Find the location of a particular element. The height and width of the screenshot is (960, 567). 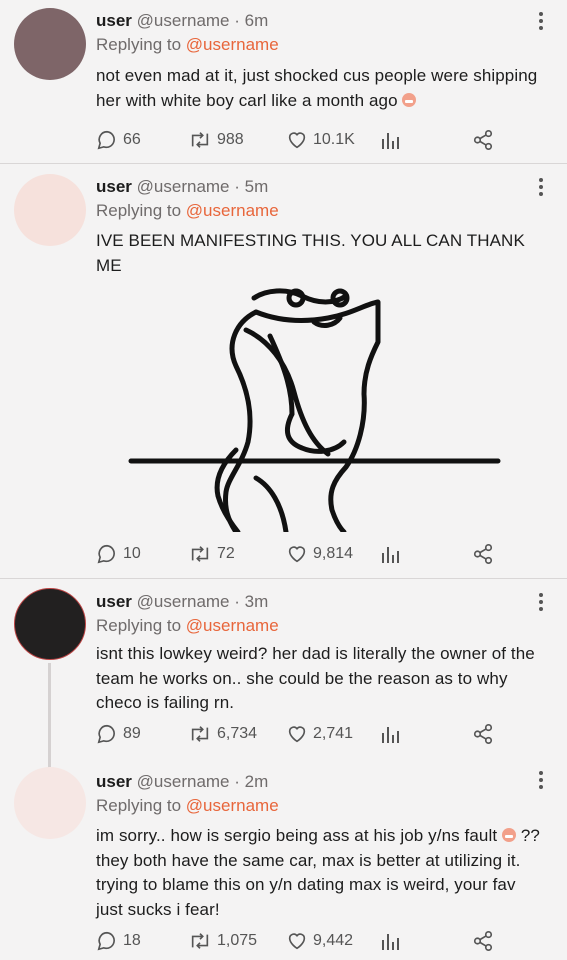

retweet-button: 6,734 is located at coordinates (222, 734).